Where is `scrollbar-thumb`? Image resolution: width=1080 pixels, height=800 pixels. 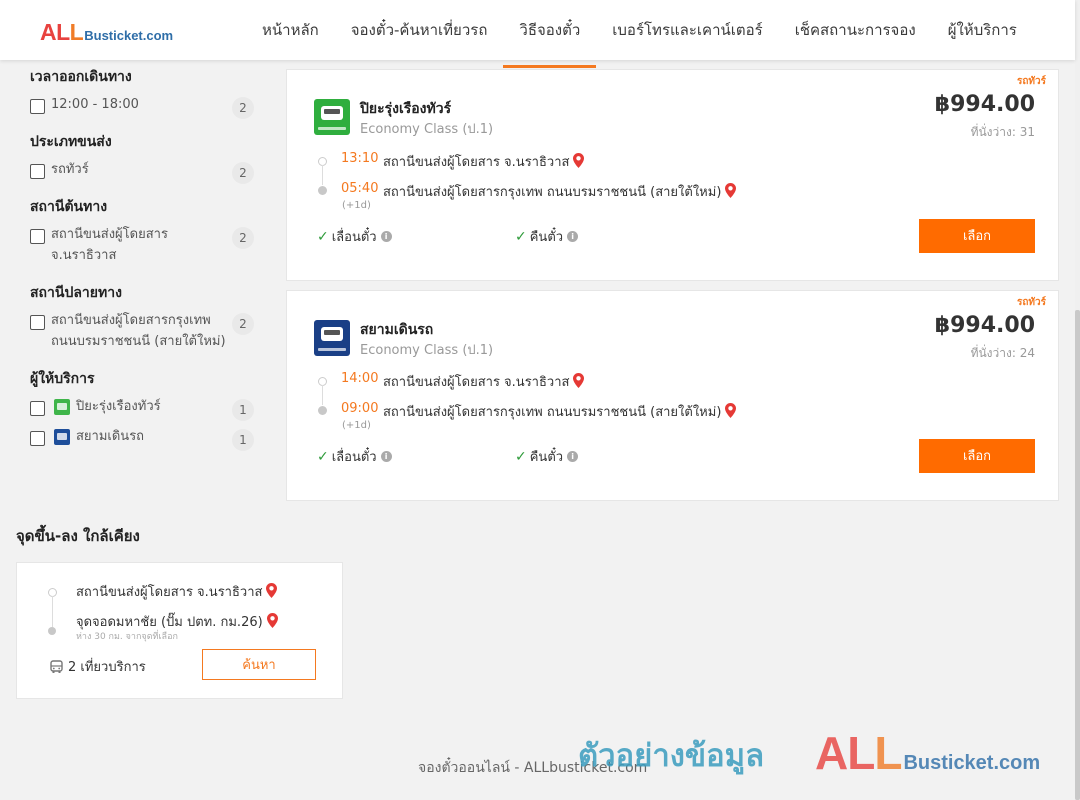
scrollbar-thumb is located at coordinates (1077, 555).